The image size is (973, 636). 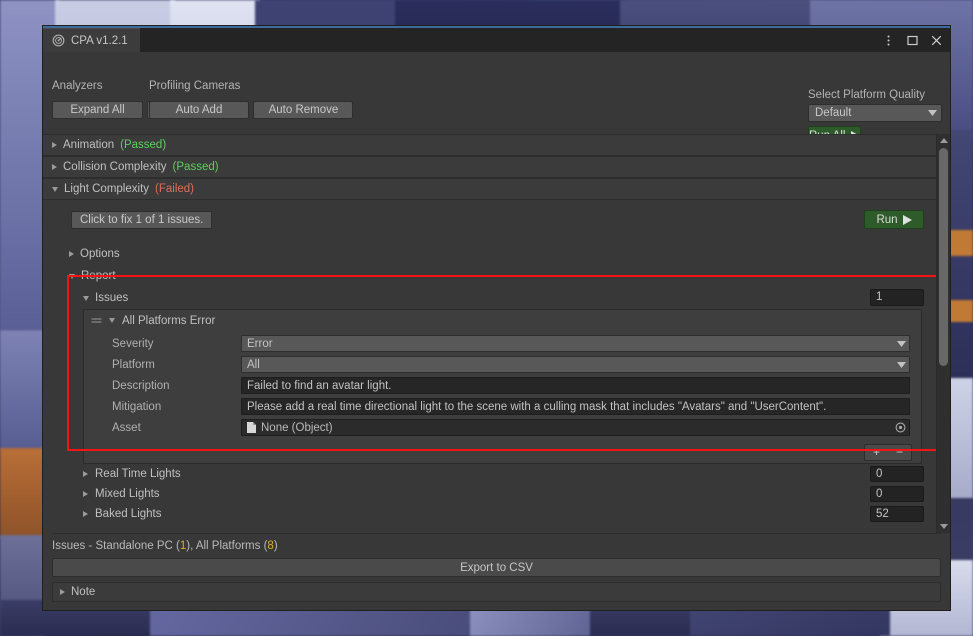 I want to click on add-issue-button: +, so click(x=876, y=452).